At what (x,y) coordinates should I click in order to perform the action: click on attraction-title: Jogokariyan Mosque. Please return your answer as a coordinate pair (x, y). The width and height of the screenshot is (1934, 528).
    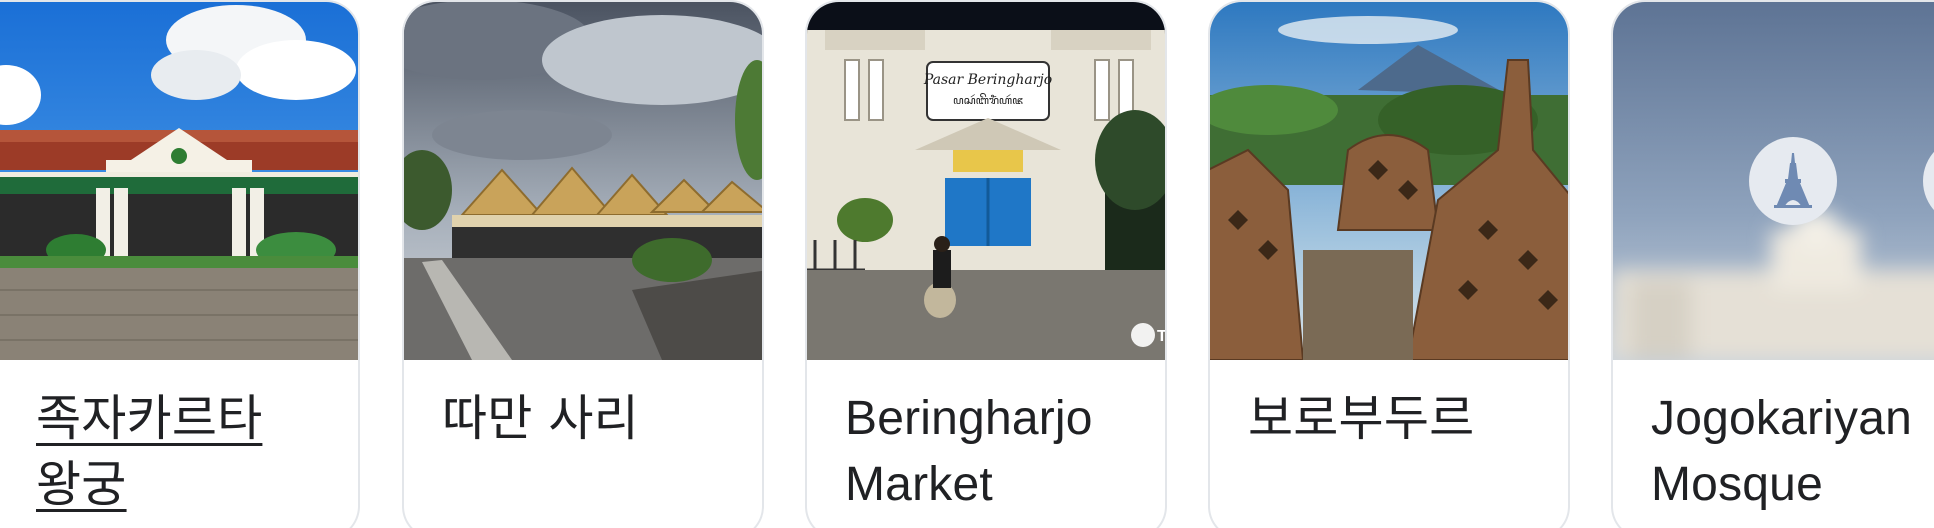
    Looking at the image, I should click on (1792, 452).